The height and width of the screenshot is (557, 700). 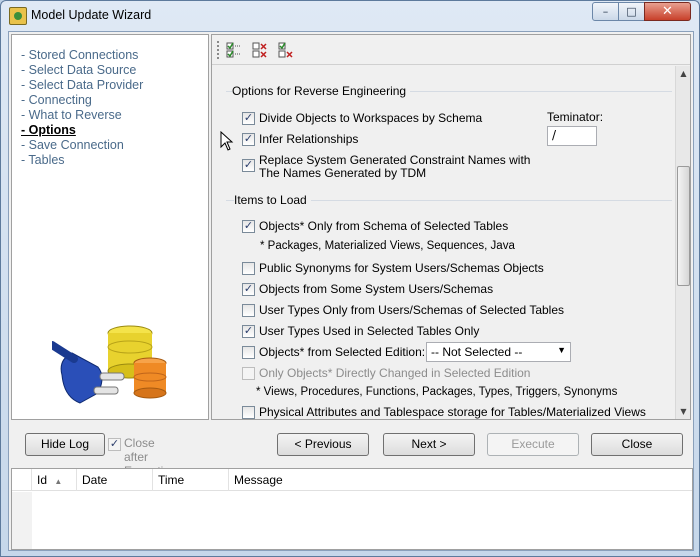 What do you see at coordinates (42, 480) in the screenshot?
I see `column-id-label: Id` at bounding box center [42, 480].